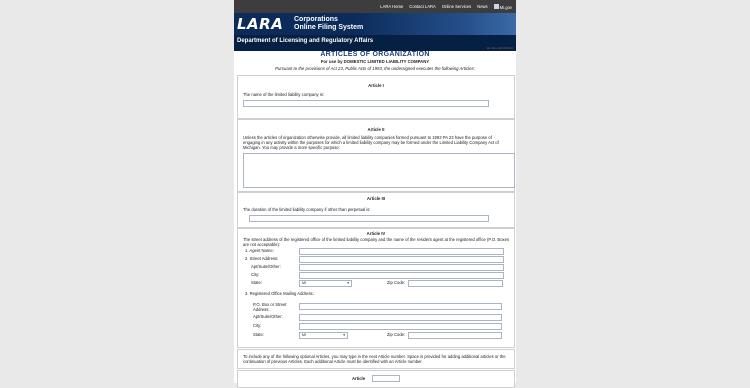 The width and height of the screenshot is (750, 388). Describe the element at coordinates (401, 275) in the screenshot. I see `city-input` at that location.